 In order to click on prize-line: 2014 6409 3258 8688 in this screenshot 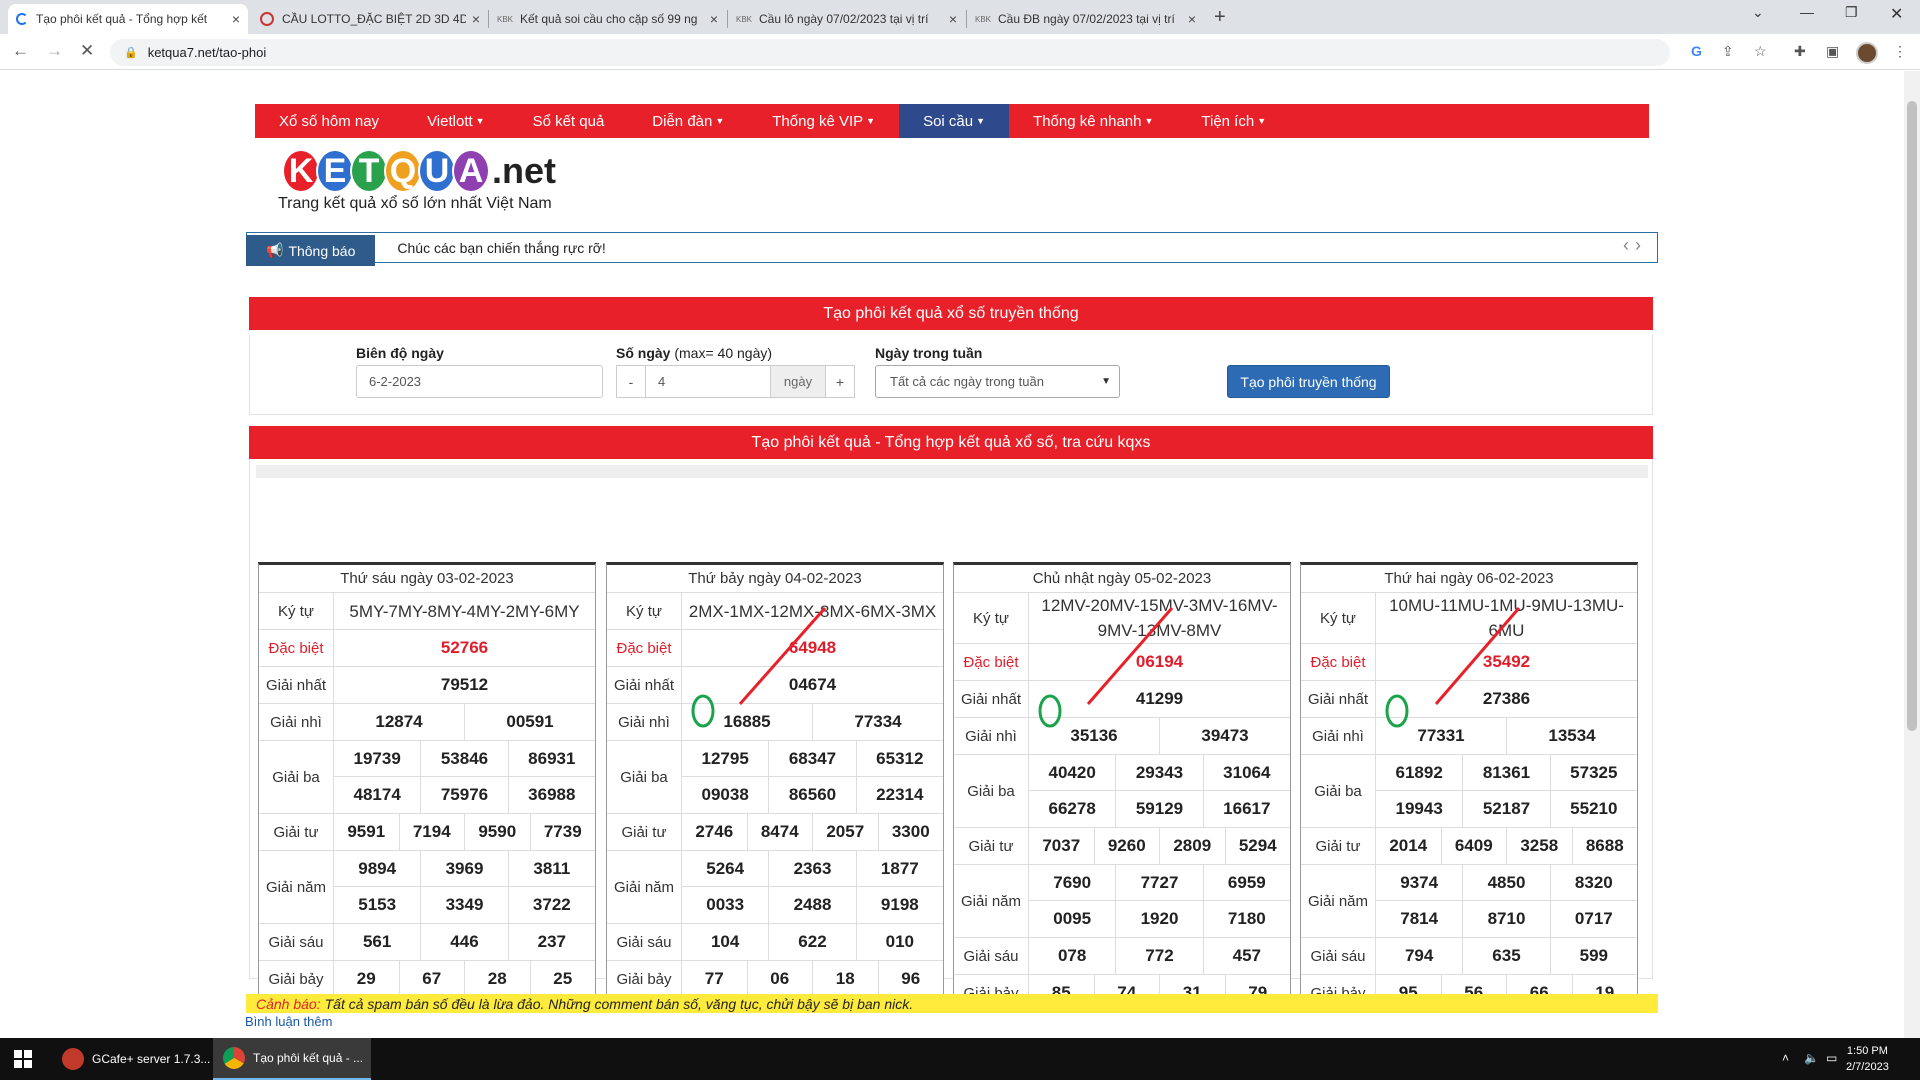, I will do `click(1506, 846)`.